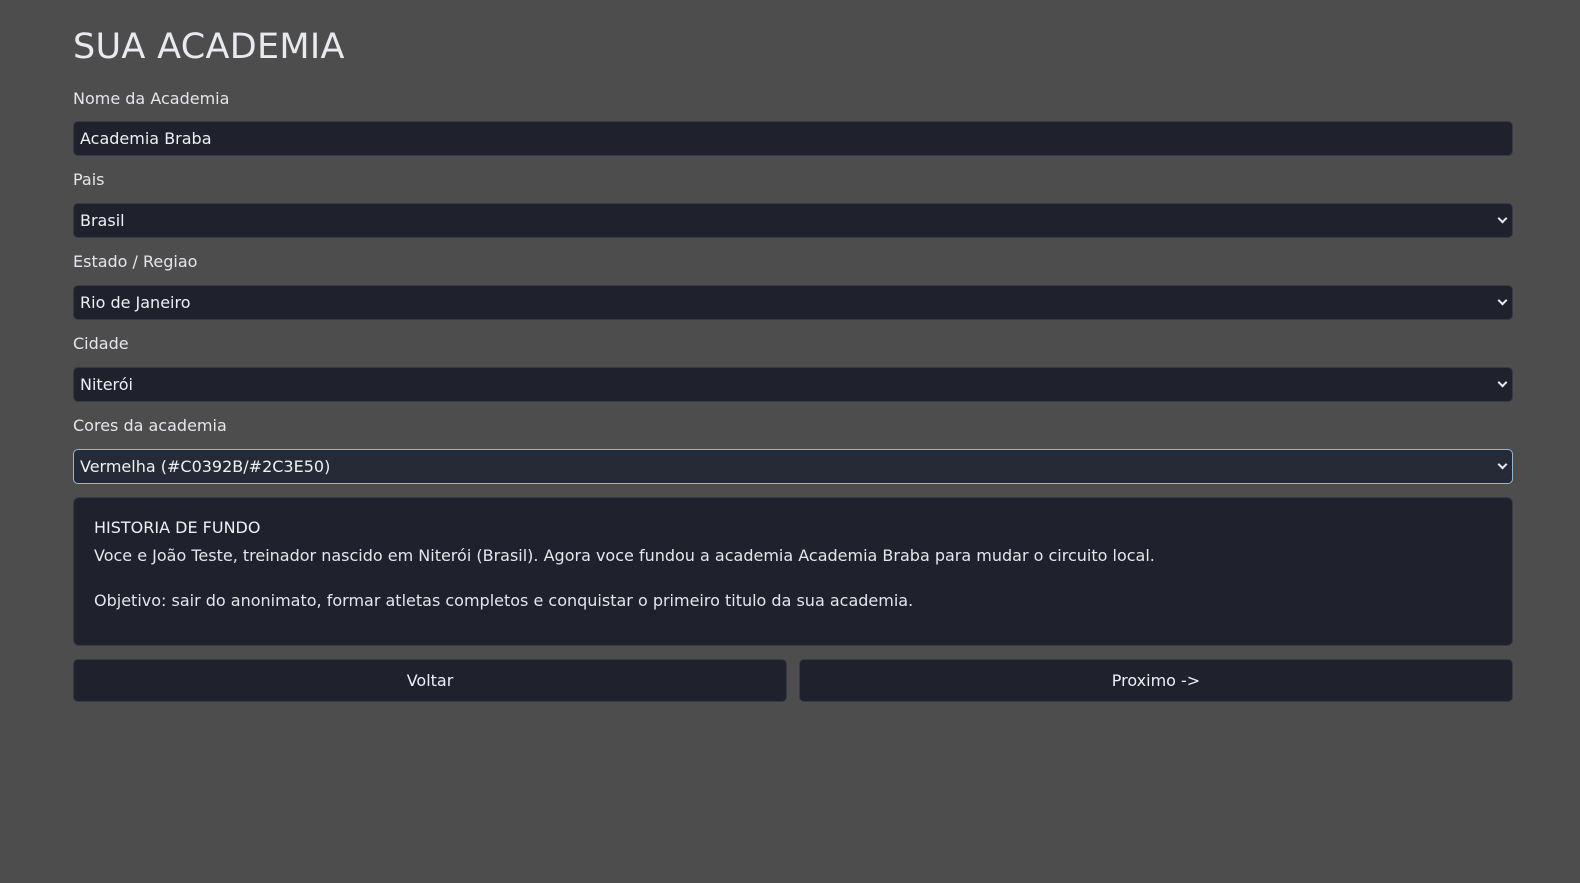  Describe the element at coordinates (1156, 680) in the screenshot. I see `next-button: Proximo ->` at that location.